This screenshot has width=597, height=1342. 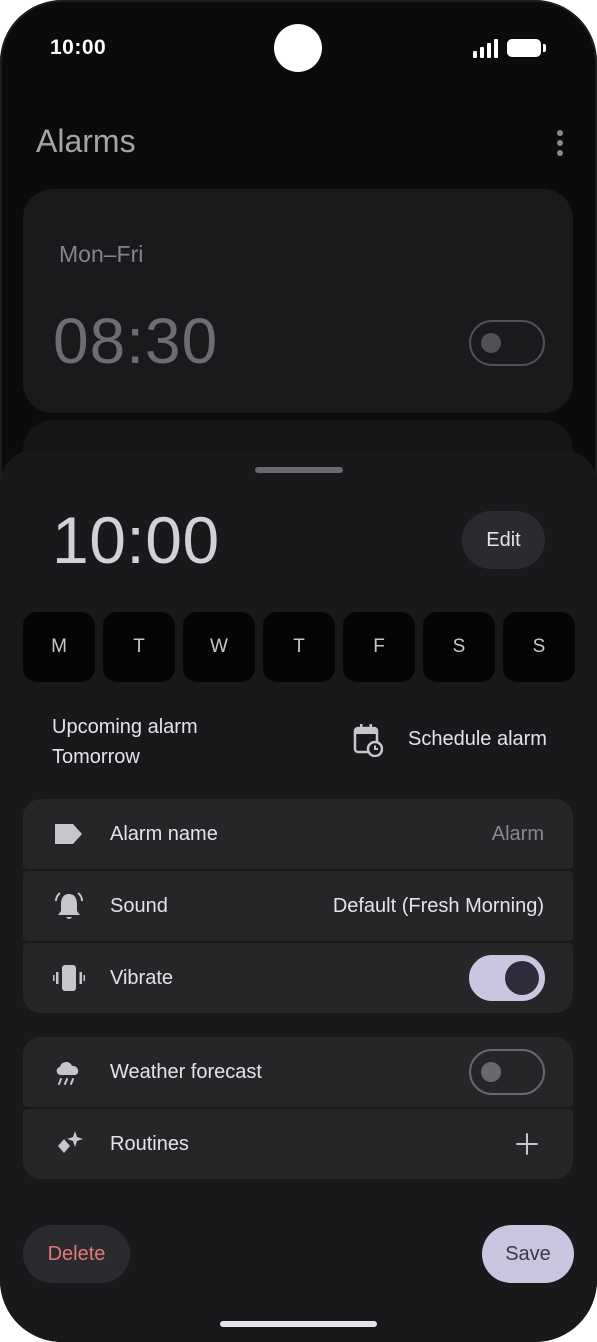 What do you see at coordinates (298, 978) in the screenshot?
I see `vibrate-row: Vibrate` at bounding box center [298, 978].